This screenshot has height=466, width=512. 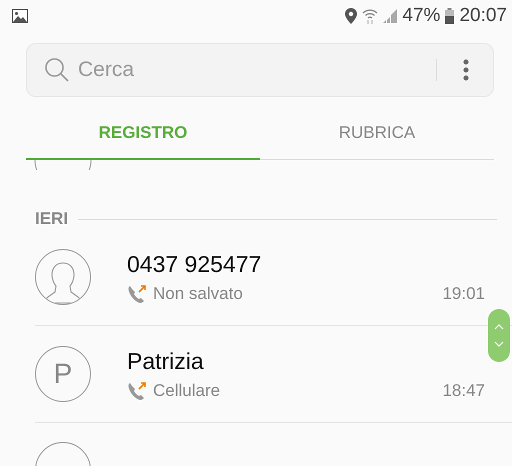 What do you see at coordinates (194, 264) in the screenshot?
I see `contact-name: 0437 925477` at bounding box center [194, 264].